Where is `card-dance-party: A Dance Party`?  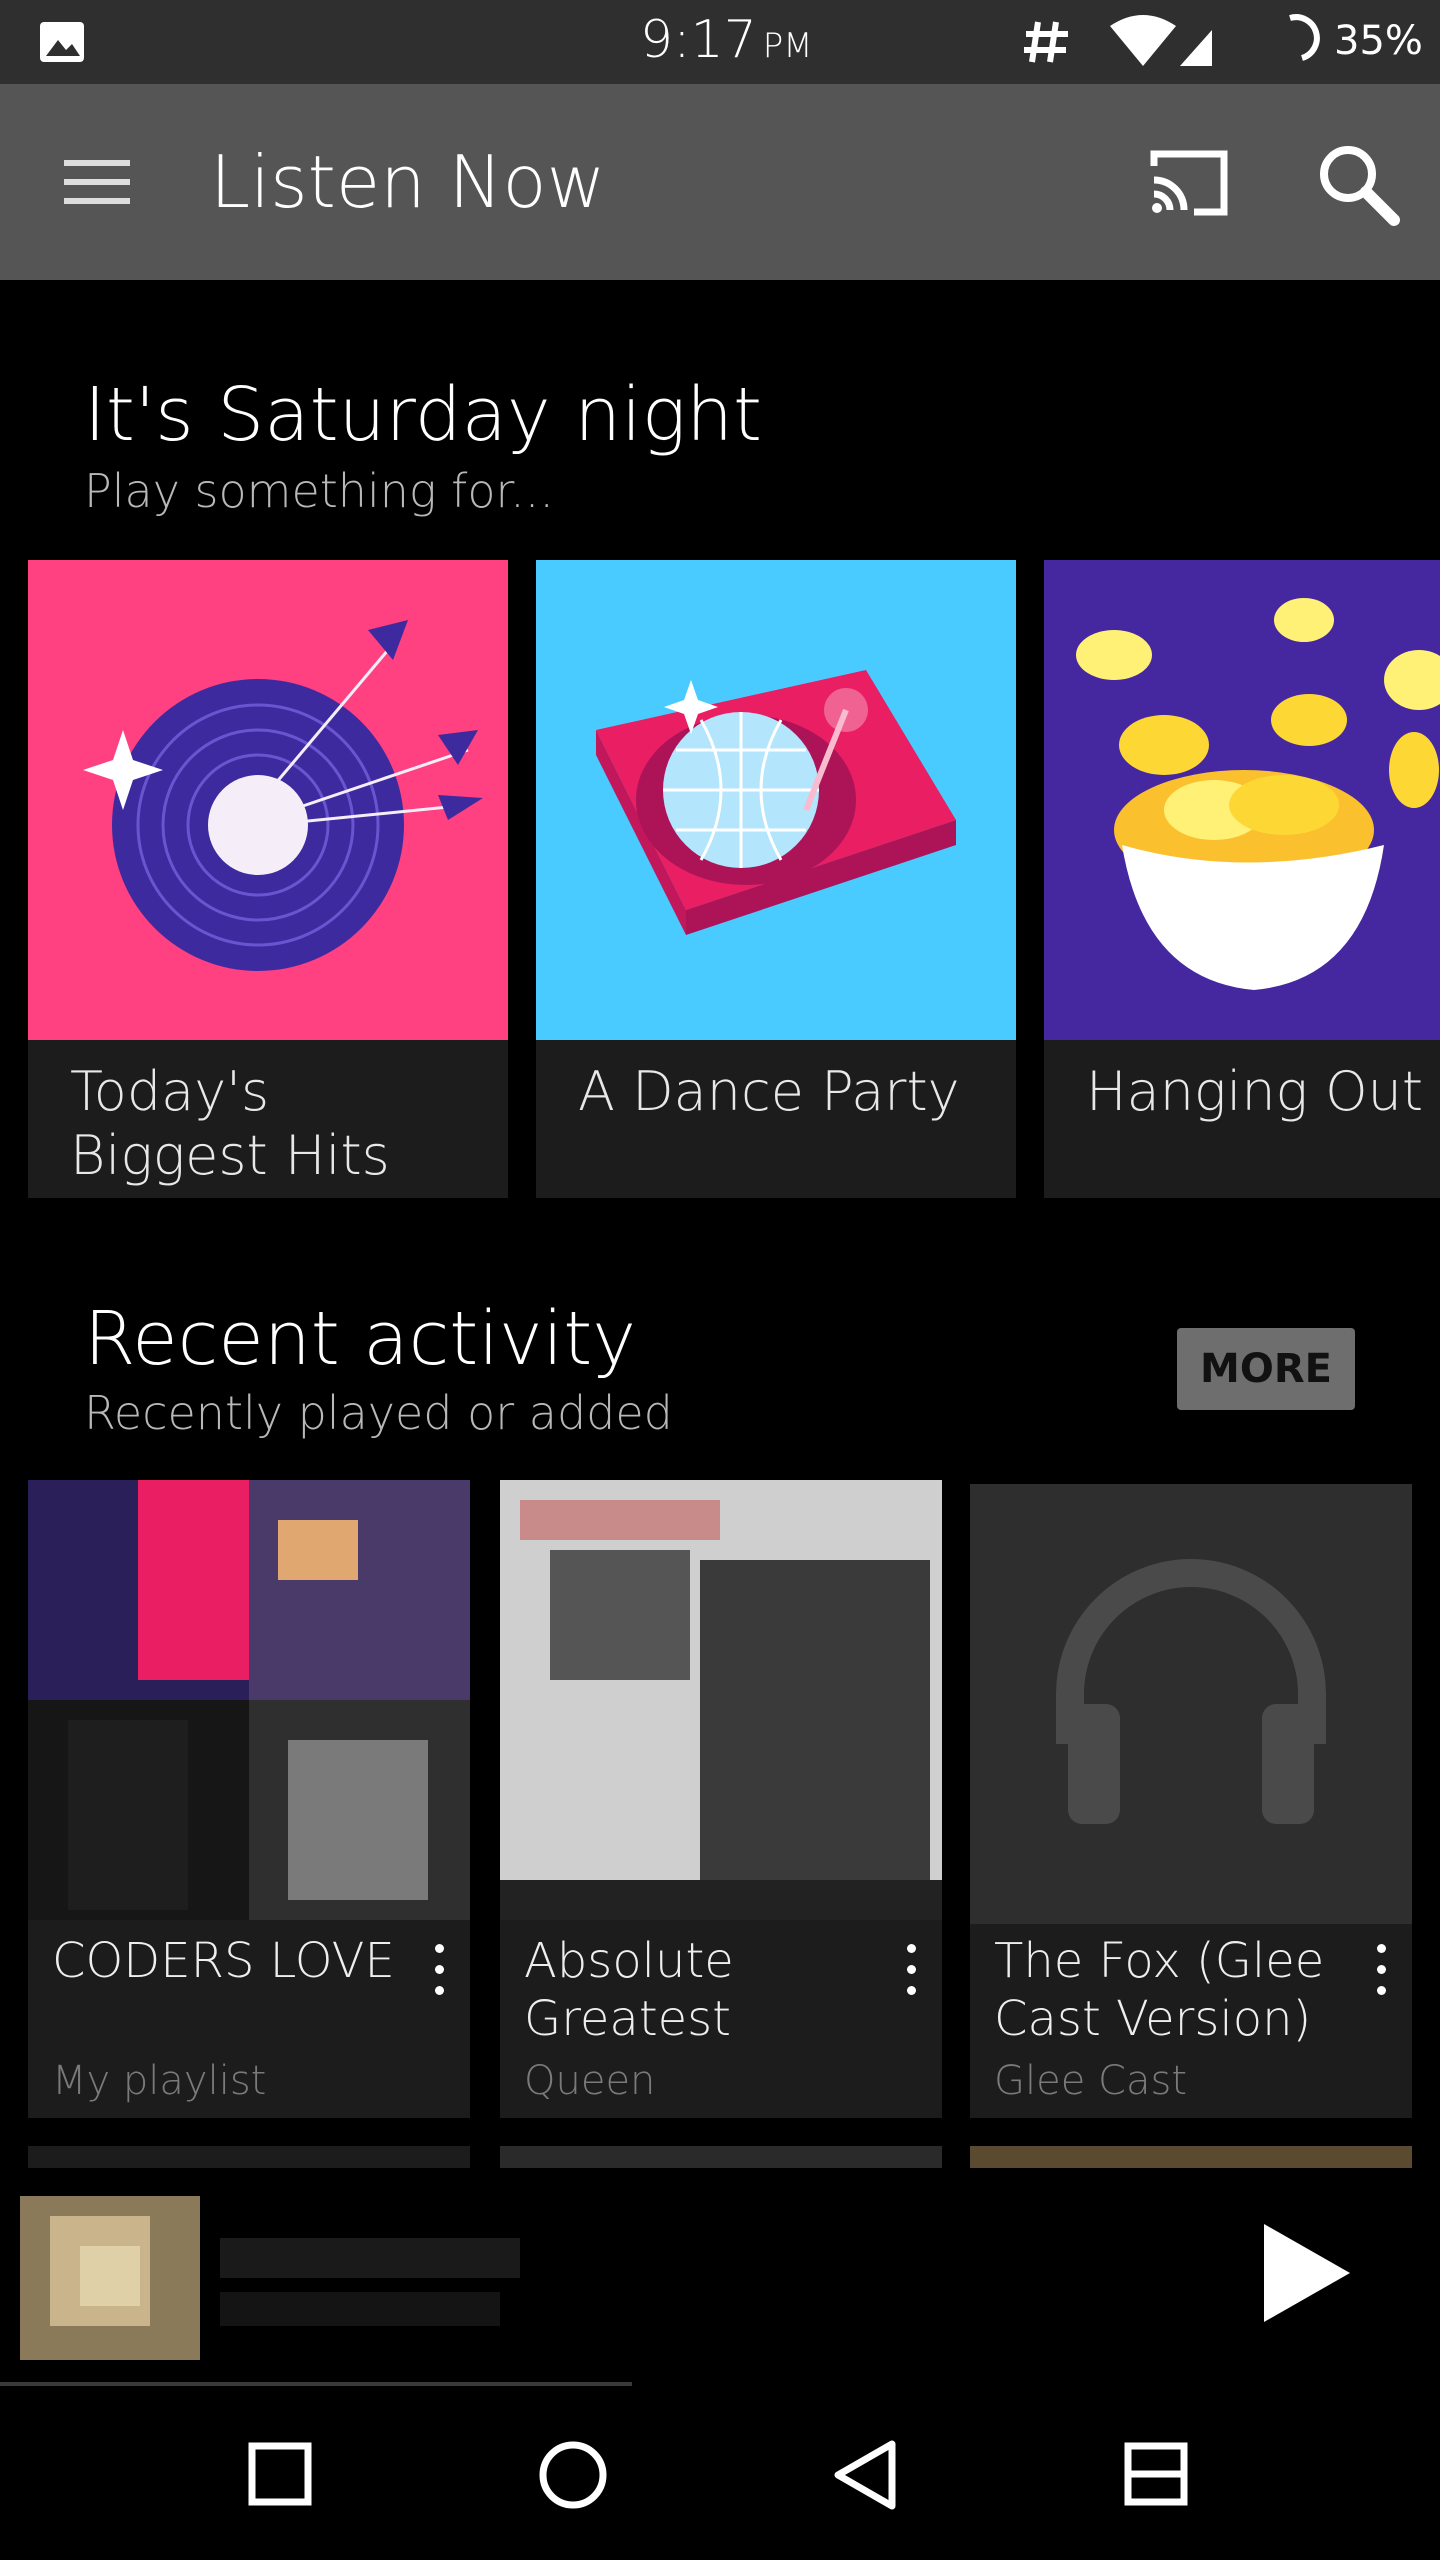 card-dance-party: A Dance Party is located at coordinates (776, 879).